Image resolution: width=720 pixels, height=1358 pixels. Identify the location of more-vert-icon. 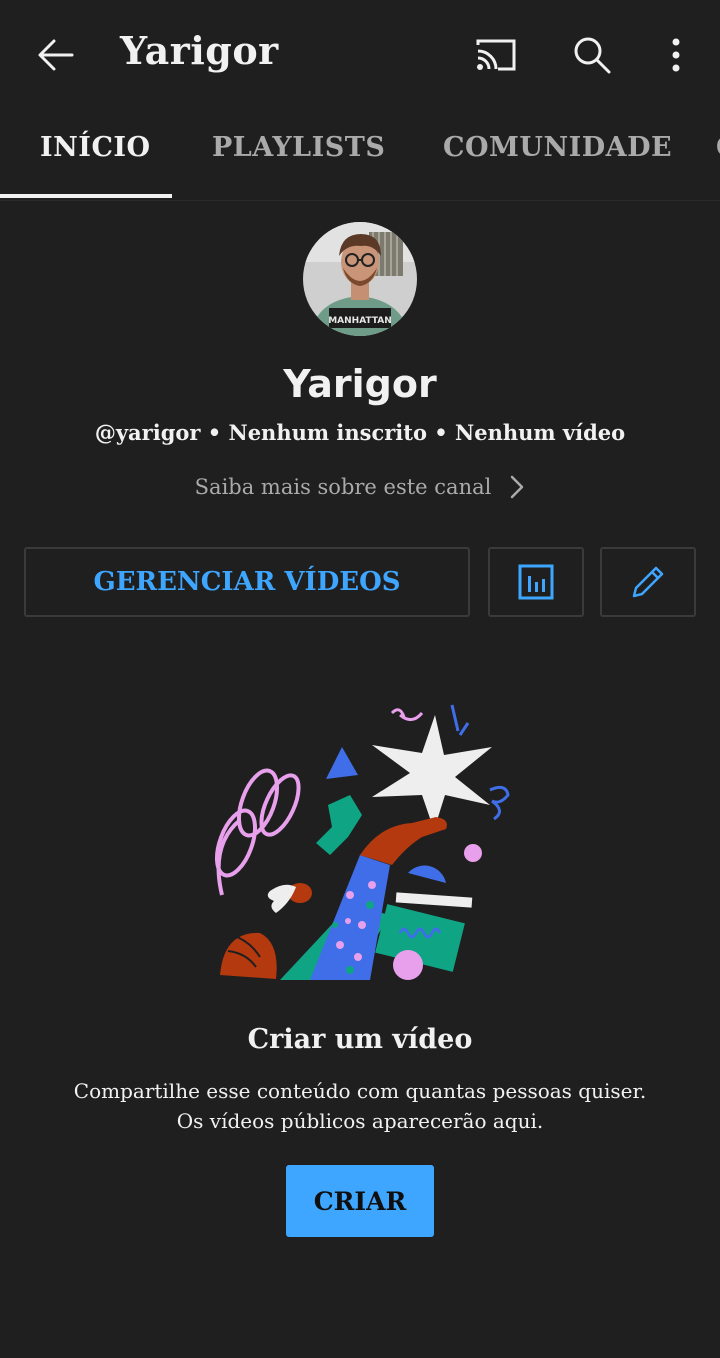
(676, 55).